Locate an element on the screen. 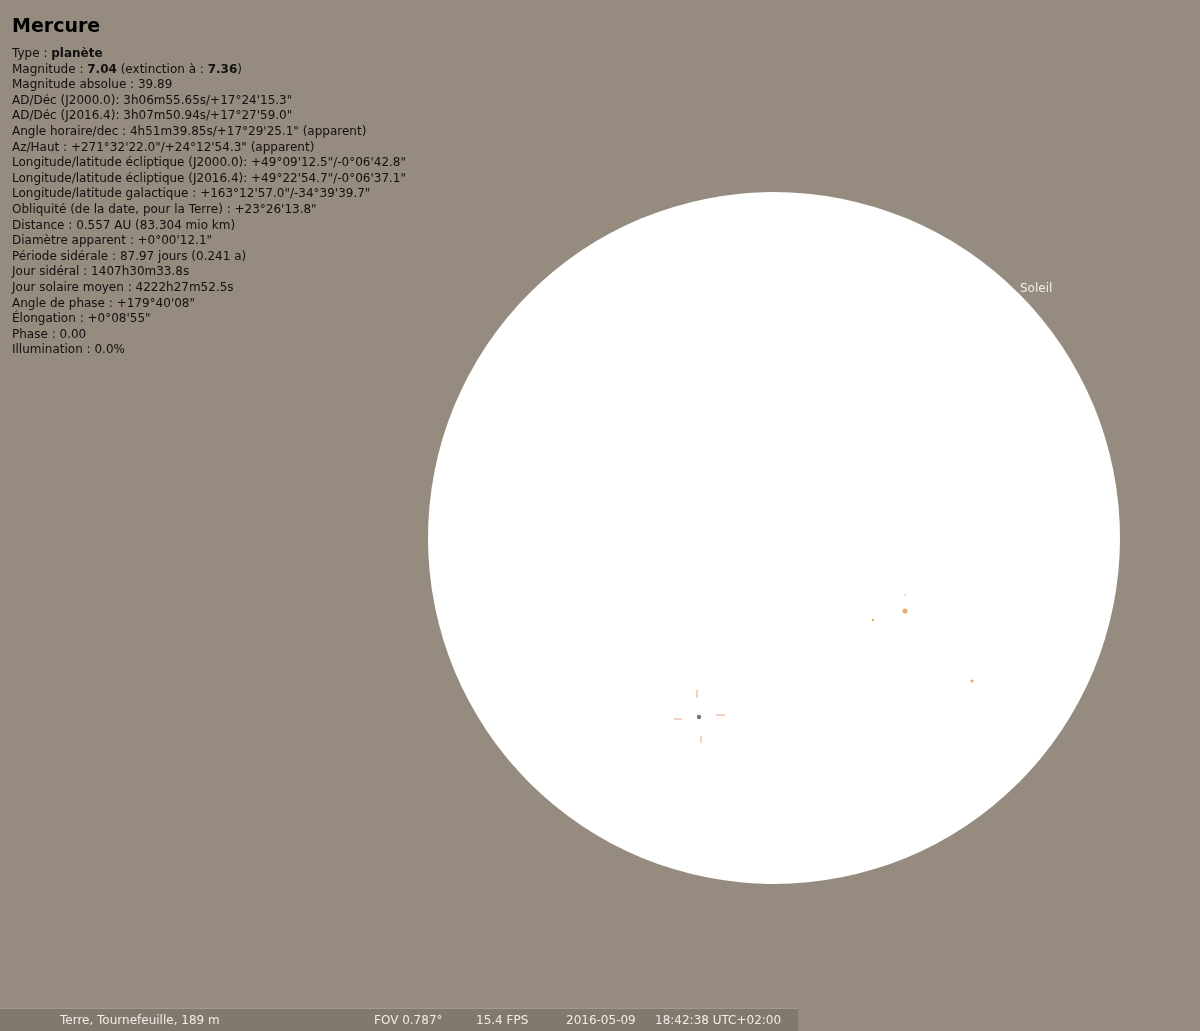  info-line: Type : planète is located at coordinates (58, 54).